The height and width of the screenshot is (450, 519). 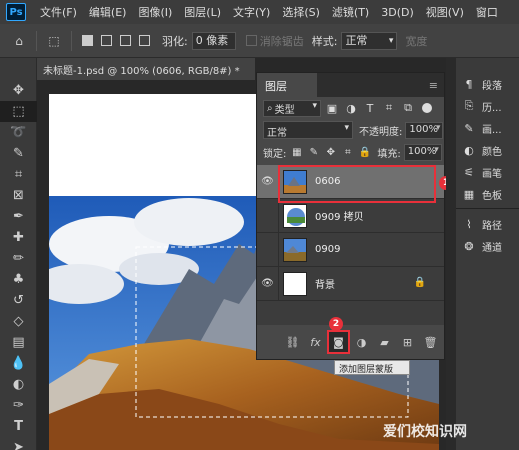 I want to click on lock-artboard-icon: ⌗, so click(x=347, y=152).